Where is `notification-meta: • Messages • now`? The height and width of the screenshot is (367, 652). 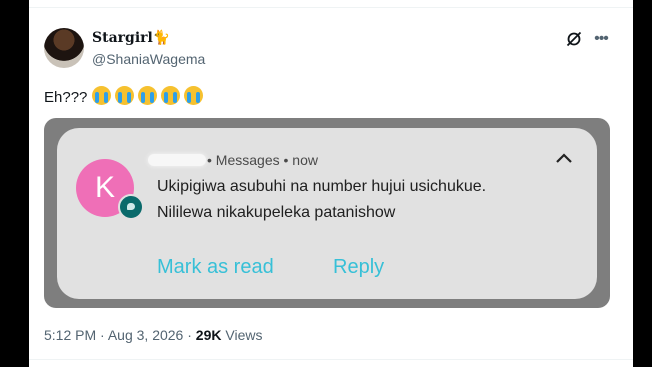
notification-meta: • Messages • now is located at coordinates (262, 160).